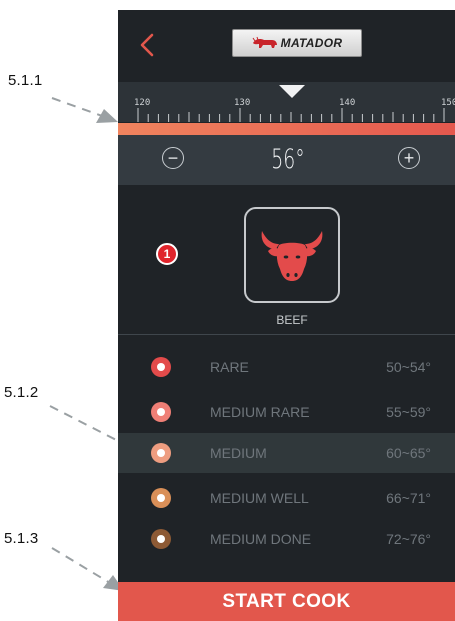 The image size is (455, 621). What do you see at coordinates (408, 412) in the screenshot?
I see `doneness-range: 55~59°` at bounding box center [408, 412].